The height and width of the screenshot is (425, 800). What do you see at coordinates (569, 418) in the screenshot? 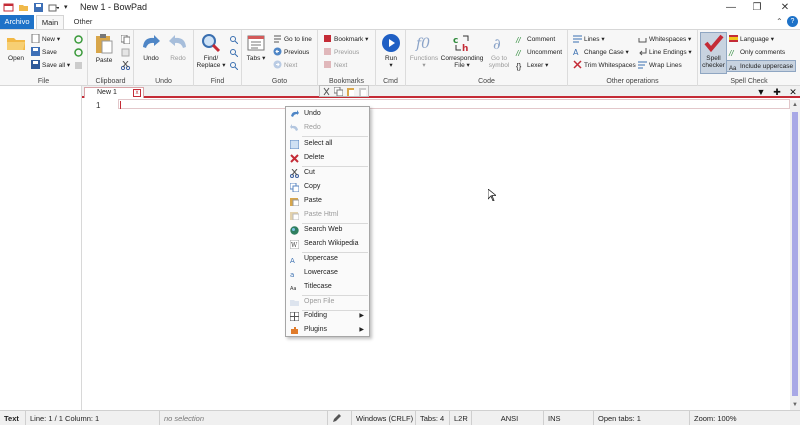
I see `status-ins: INS` at bounding box center [569, 418].